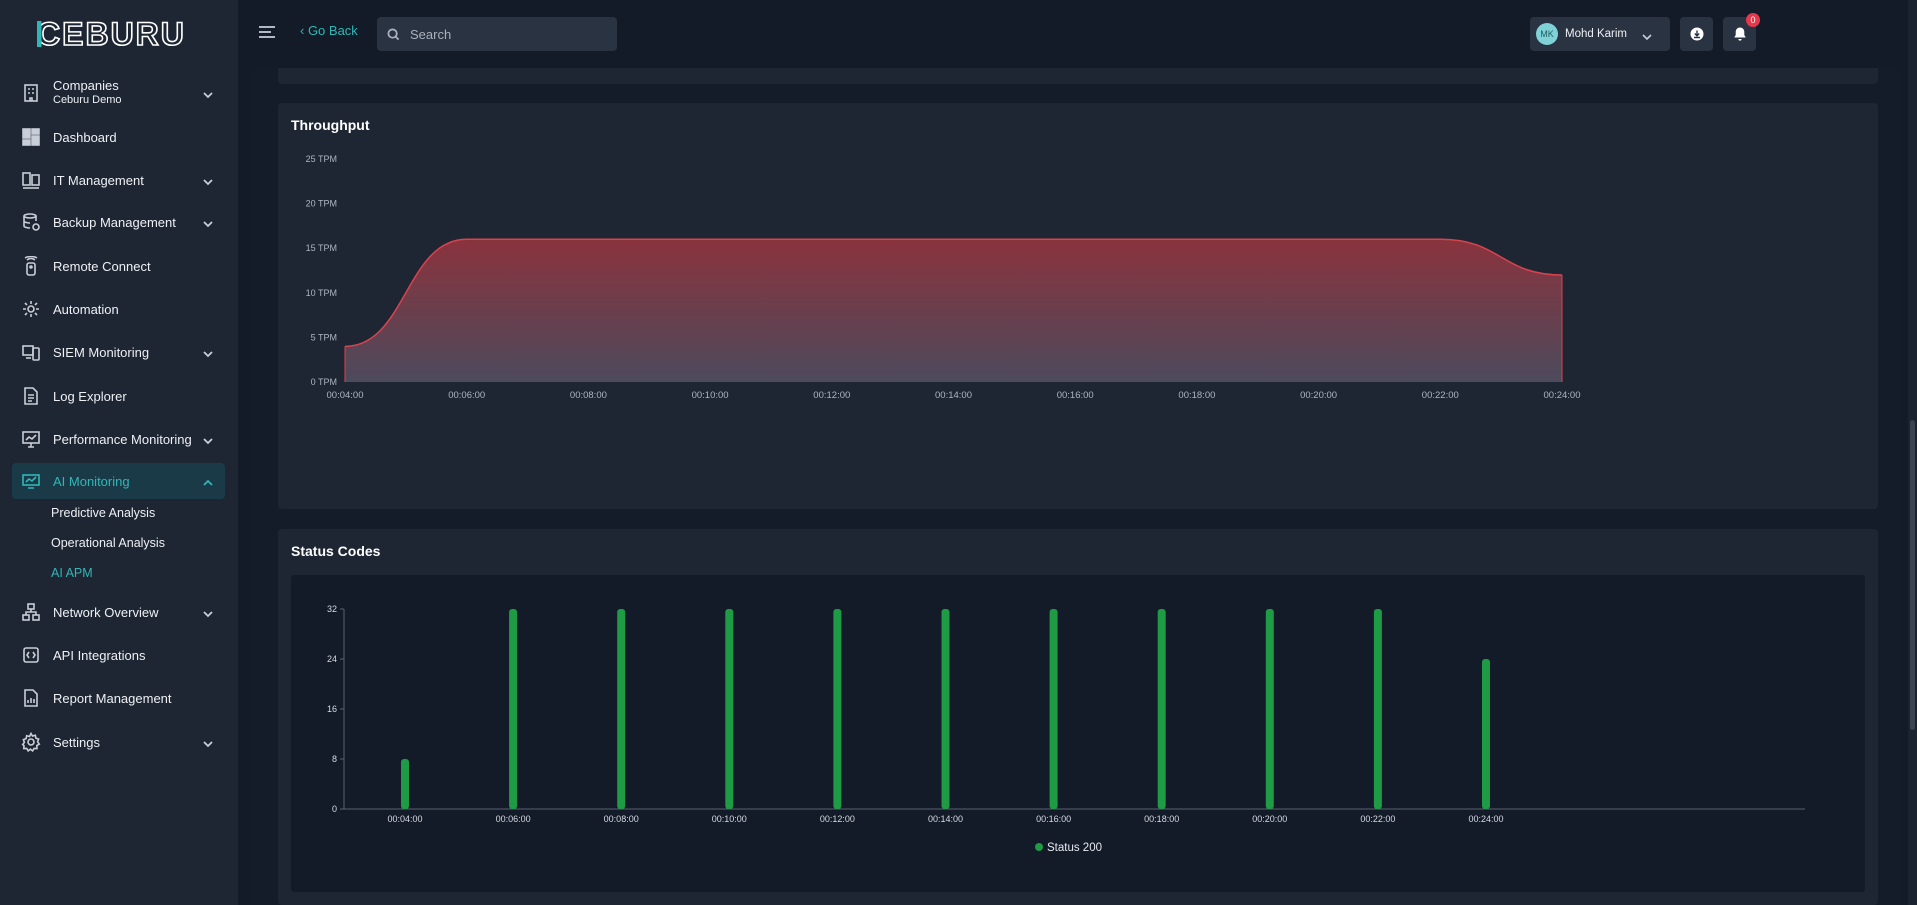  Describe the element at coordinates (334, 809) in the screenshot. I see `y-tick-label: 0` at that location.